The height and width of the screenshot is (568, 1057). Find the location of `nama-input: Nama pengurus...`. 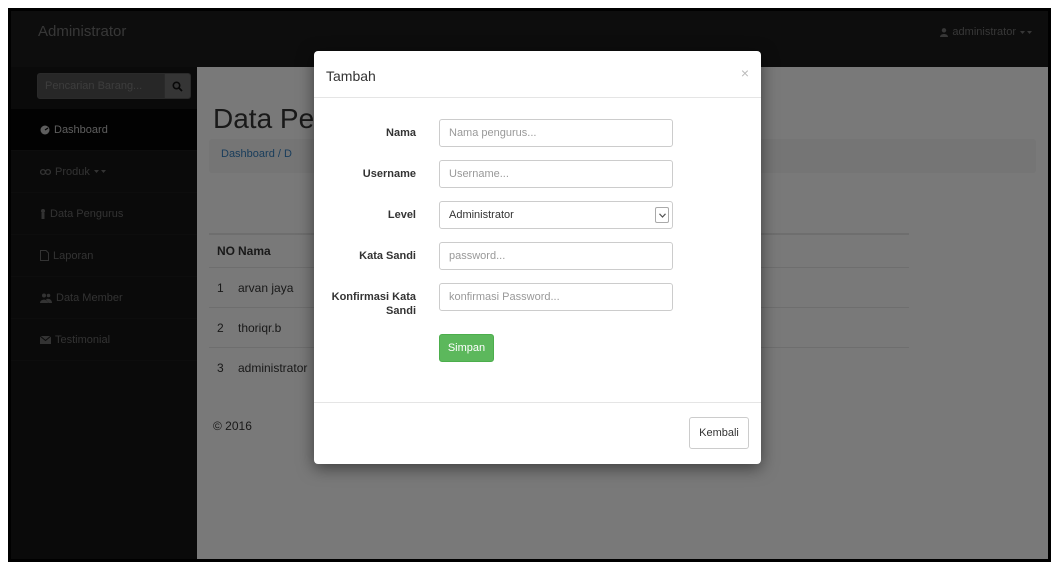

nama-input: Nama pengurus... is located at coordinates (556, 133).